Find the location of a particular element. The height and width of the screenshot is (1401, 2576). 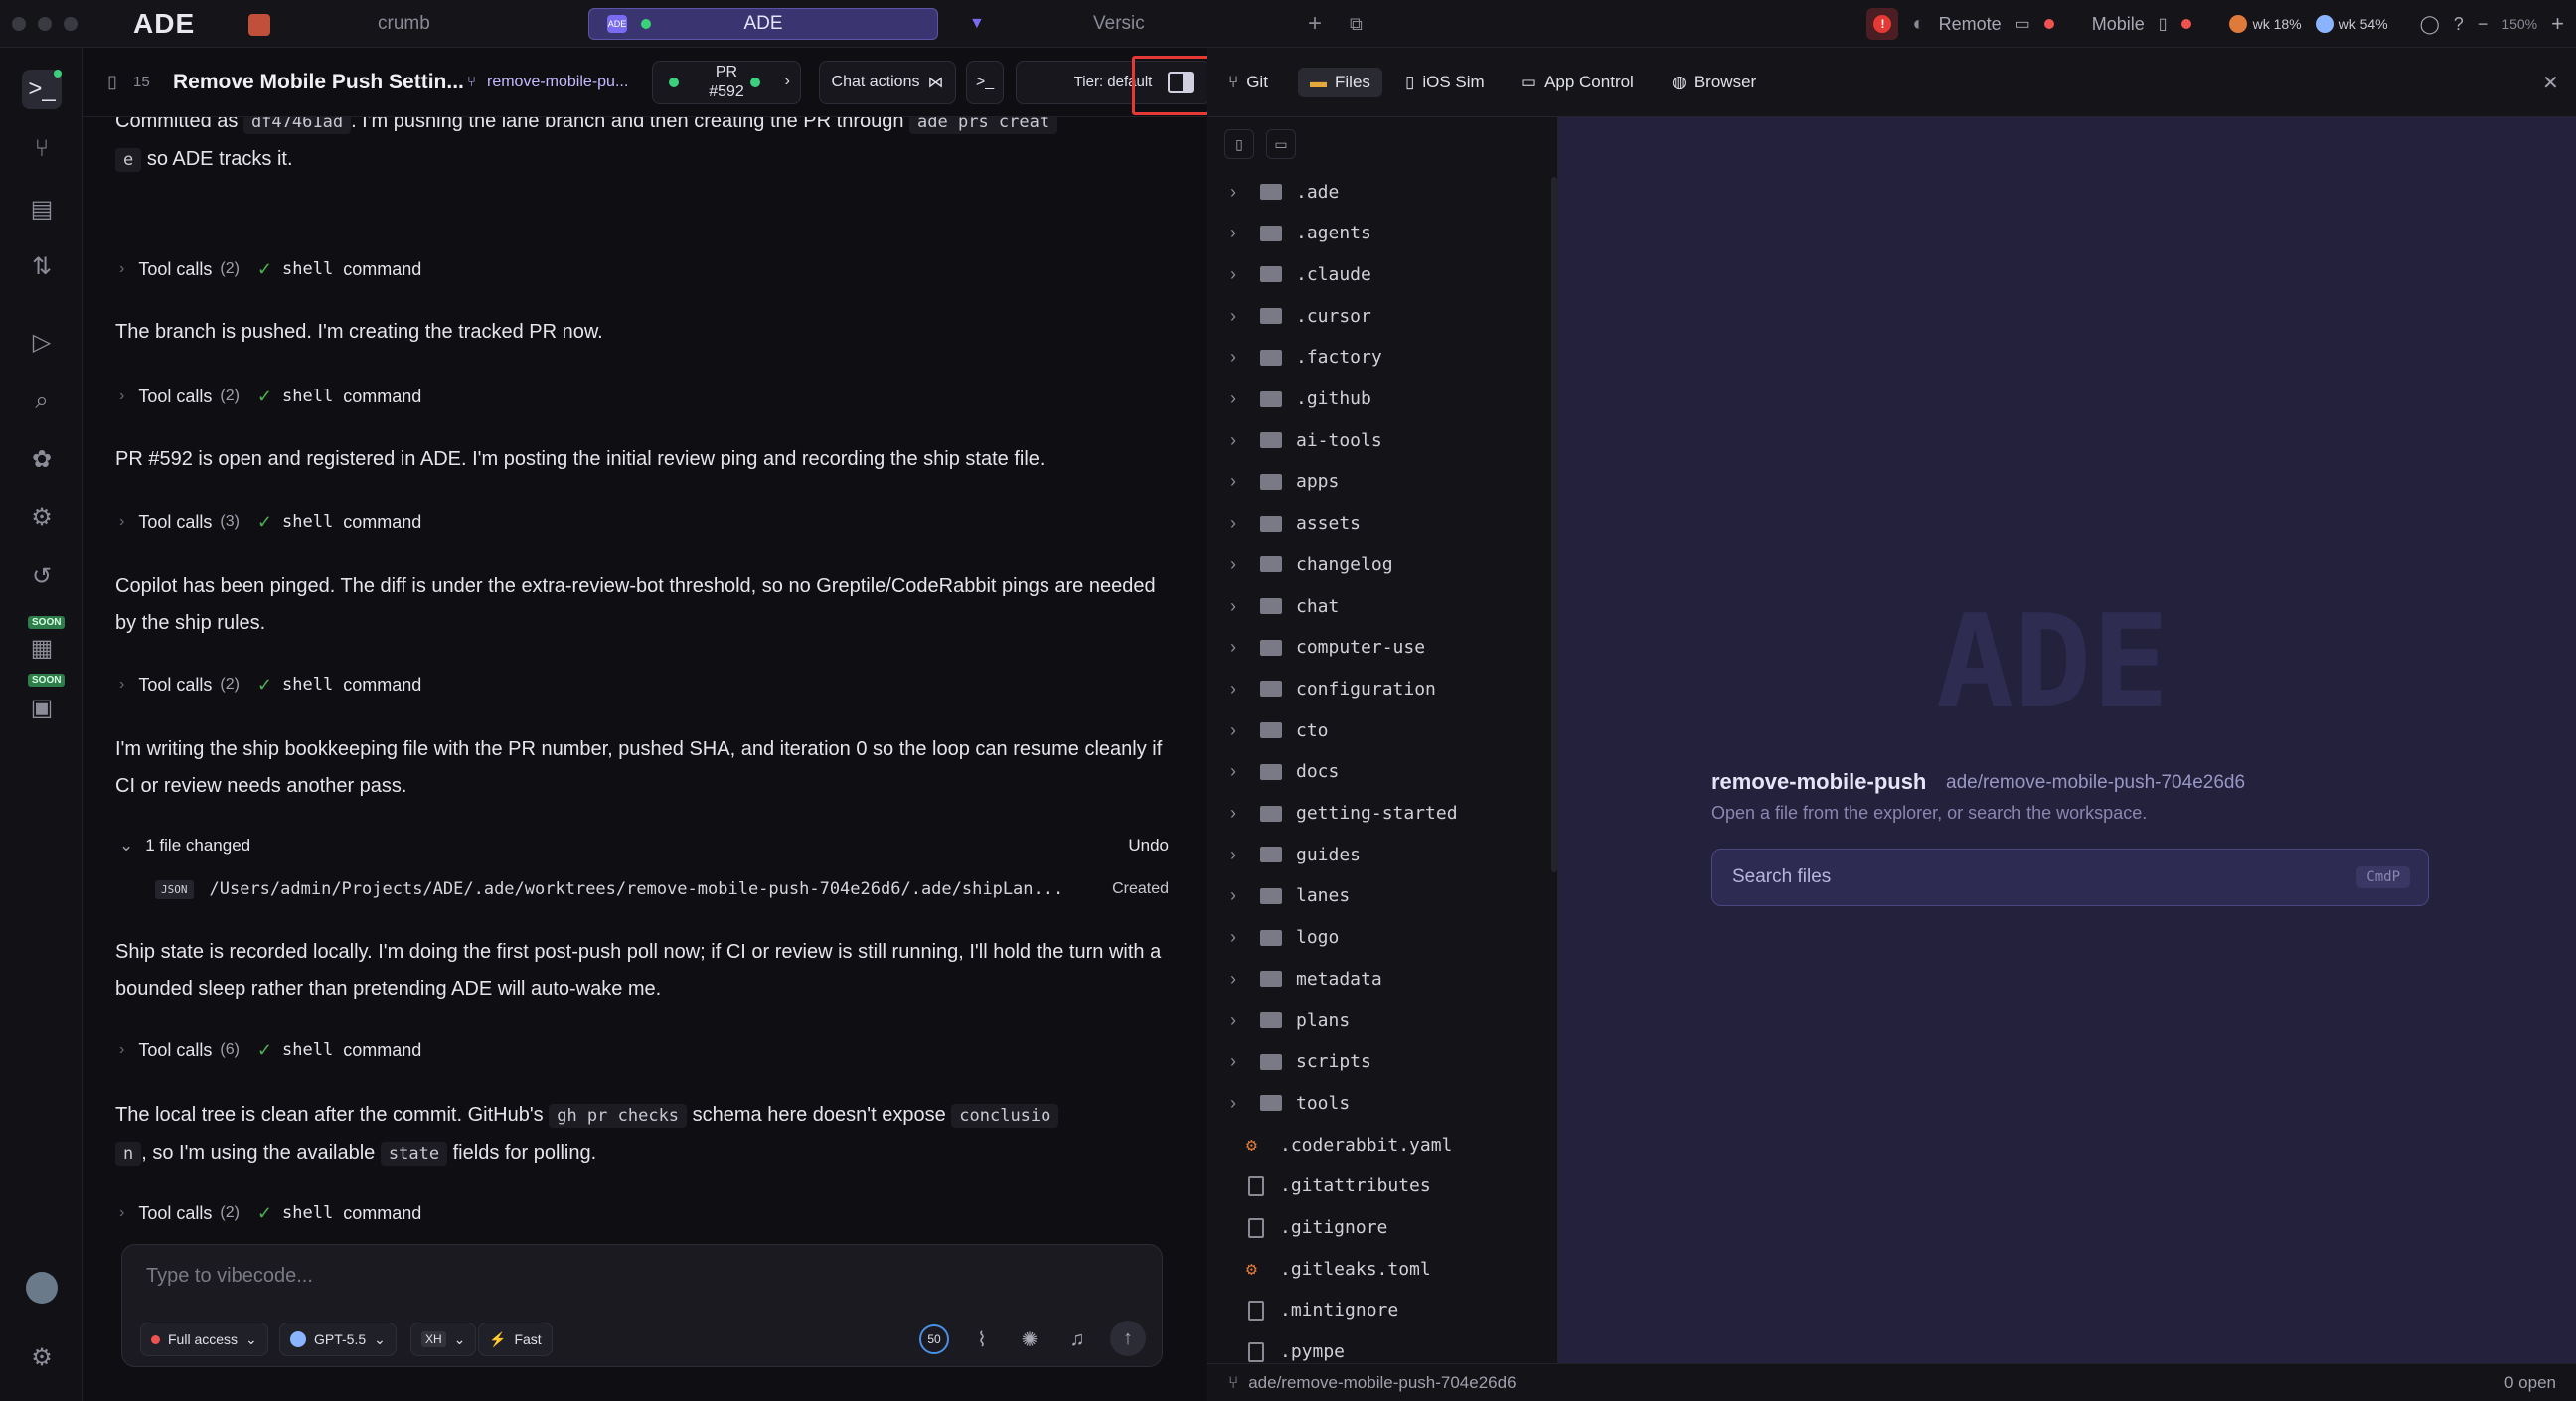

tree-folder: › docs is located at coordinates (1375, 772).